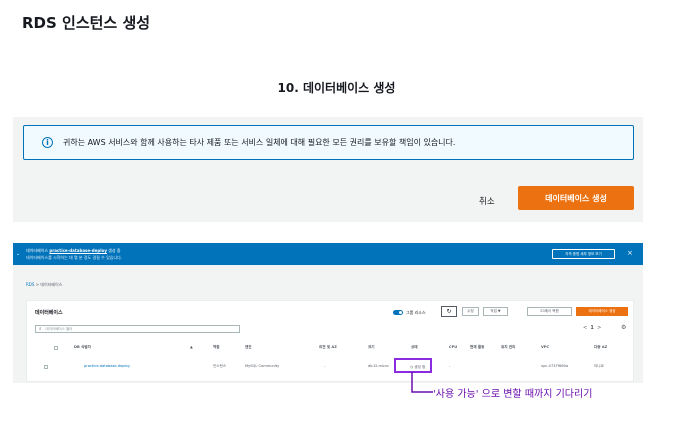 This screenshot has width=673, height=429. What do you see at coordinates (40, 329) in the screenshot?
I see `search-icon: ⌕` at bounding box center [40, 329].